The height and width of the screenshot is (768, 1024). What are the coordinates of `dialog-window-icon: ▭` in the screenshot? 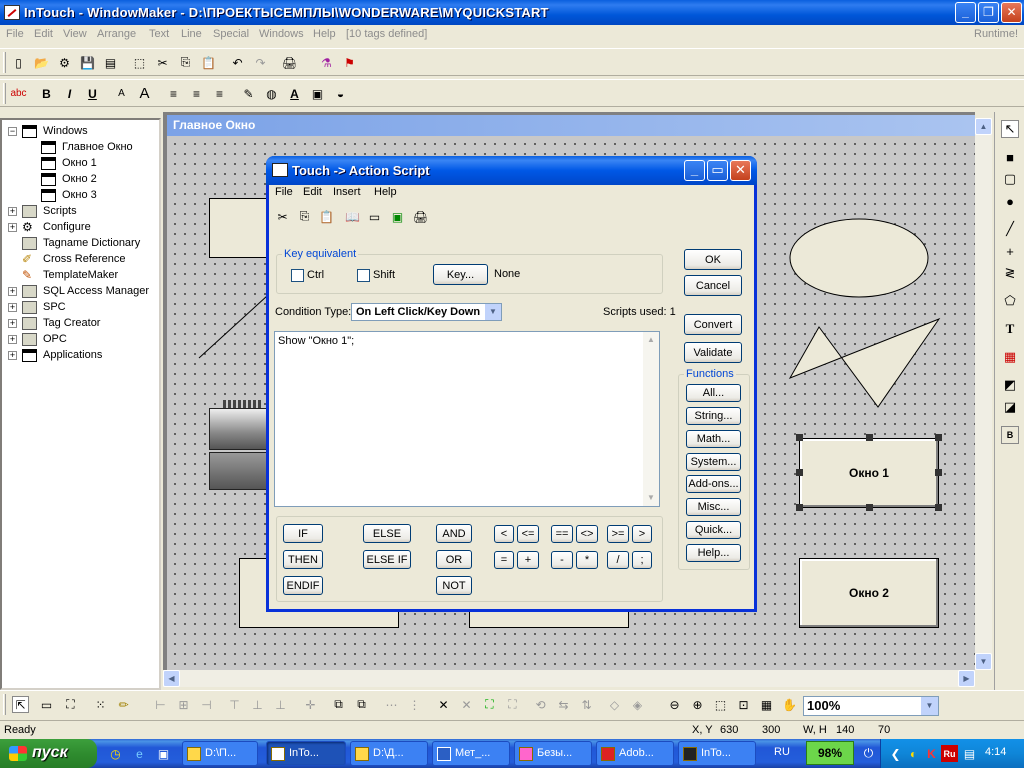 It's located at (374, 216).